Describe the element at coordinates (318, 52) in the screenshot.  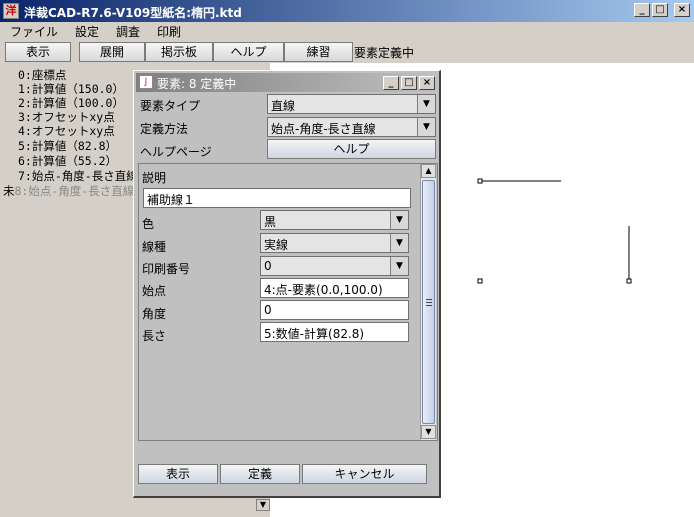
I see `toolbar-practice-button: 練習` at that location.